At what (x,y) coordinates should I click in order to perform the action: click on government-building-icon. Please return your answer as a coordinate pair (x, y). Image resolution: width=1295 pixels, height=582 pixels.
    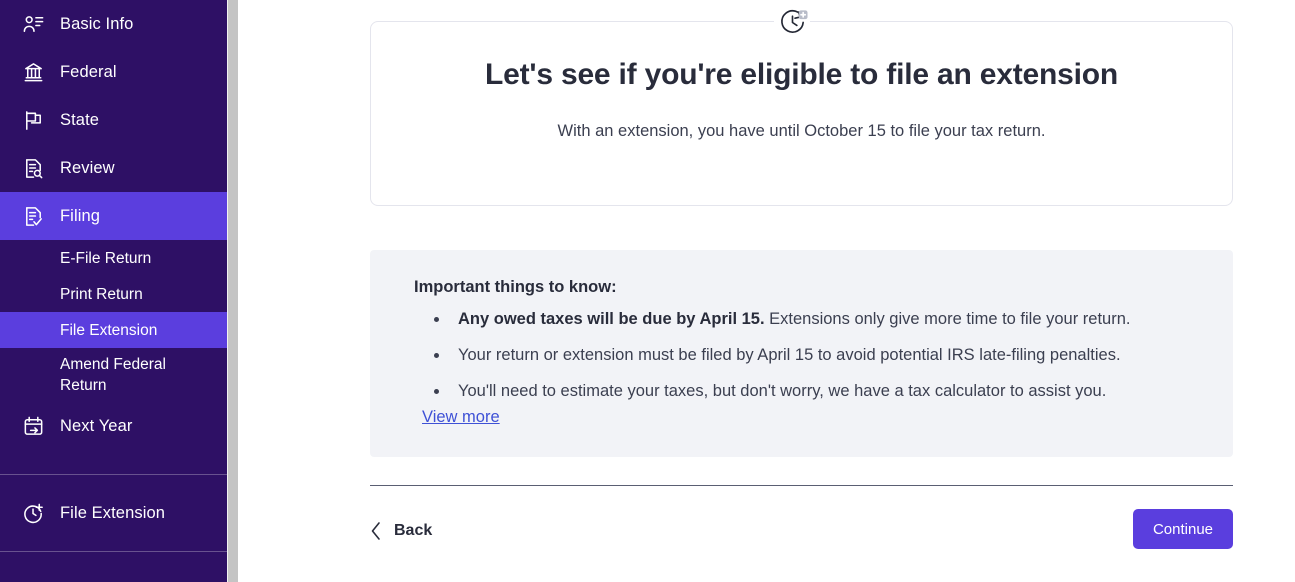
    Looking at the image, I should click on (33, 72).